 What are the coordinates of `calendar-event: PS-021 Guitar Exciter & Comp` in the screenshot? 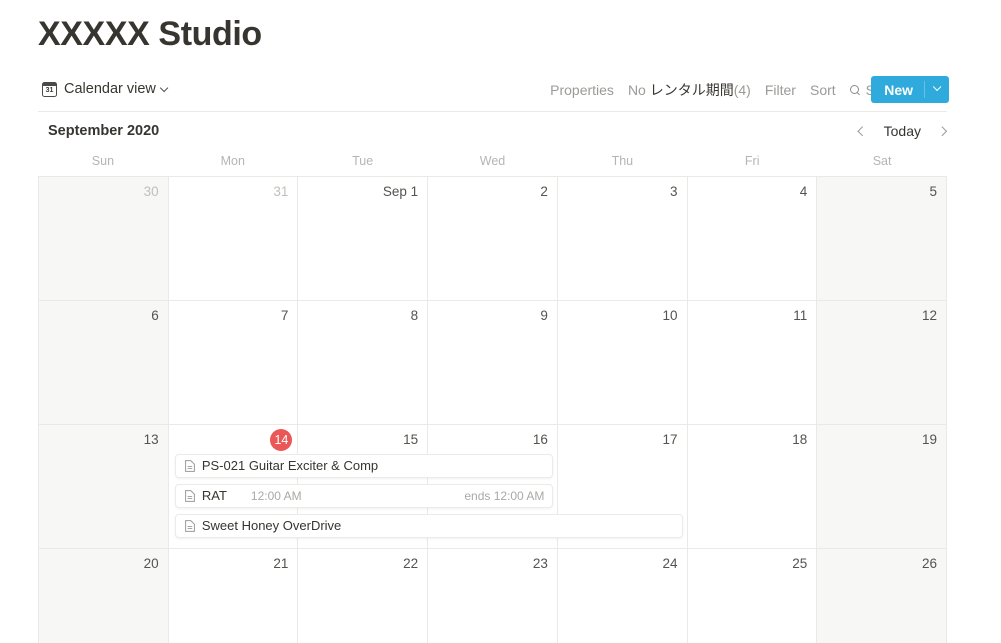 It's located at (364, 466).